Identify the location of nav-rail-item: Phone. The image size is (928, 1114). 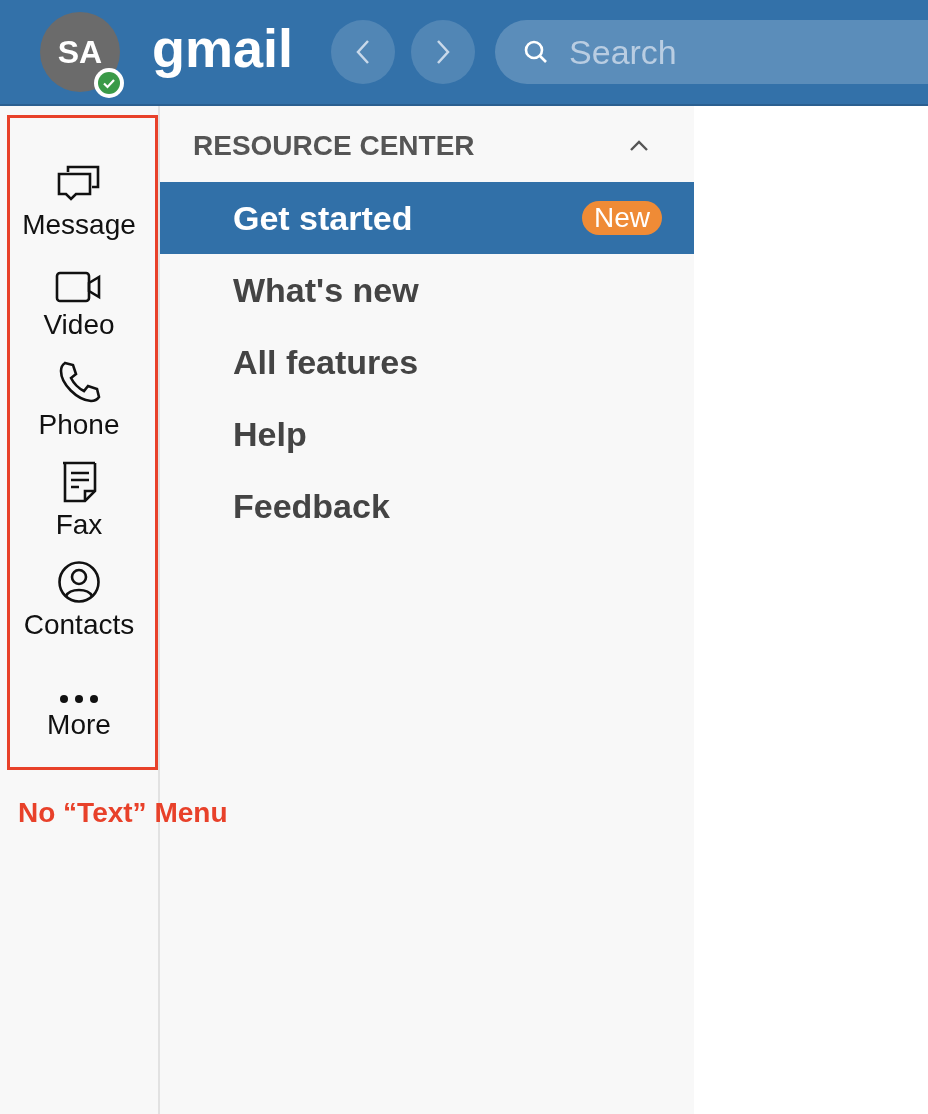
(79, 400).